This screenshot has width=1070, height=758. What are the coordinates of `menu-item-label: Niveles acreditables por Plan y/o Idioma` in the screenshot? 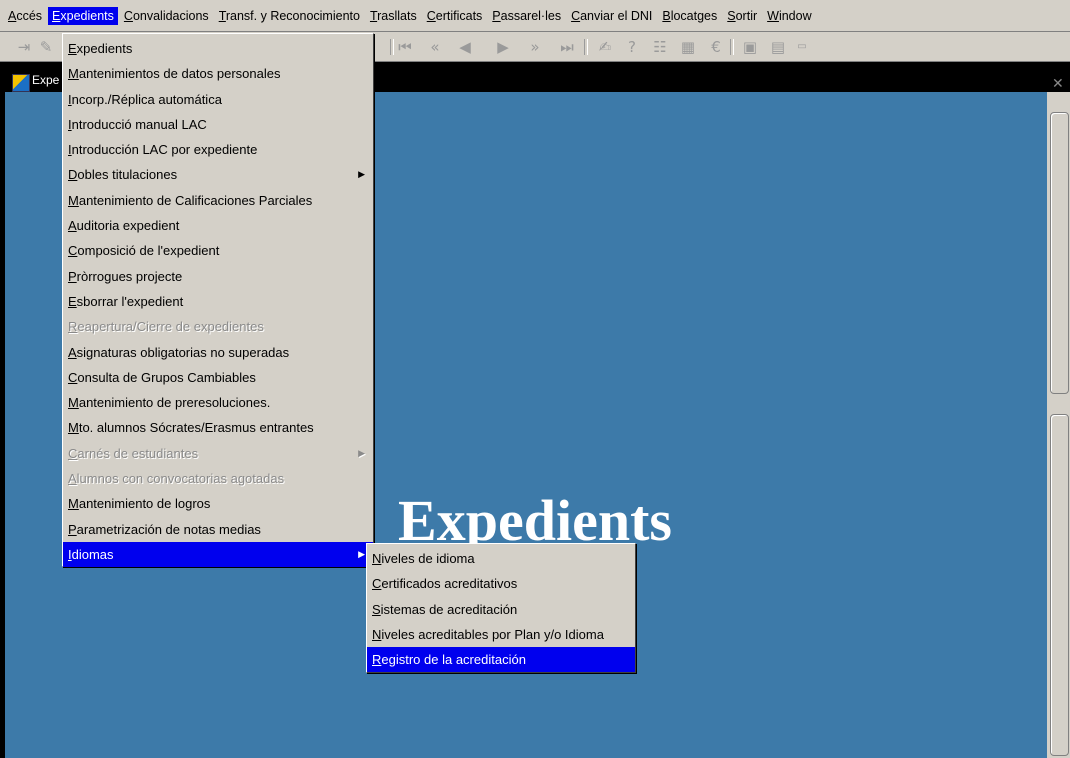 It's located at (488, 634).